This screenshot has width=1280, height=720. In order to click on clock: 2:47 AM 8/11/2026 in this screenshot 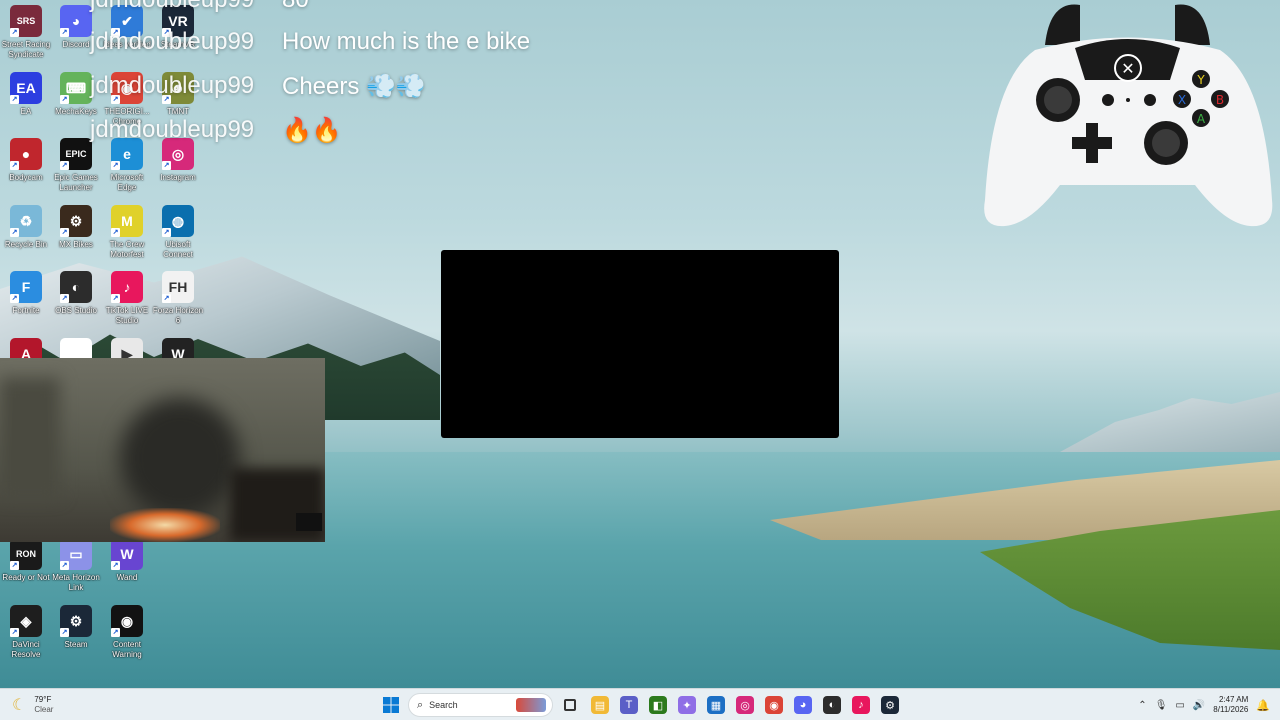, I will do `click(1230, 705)`.